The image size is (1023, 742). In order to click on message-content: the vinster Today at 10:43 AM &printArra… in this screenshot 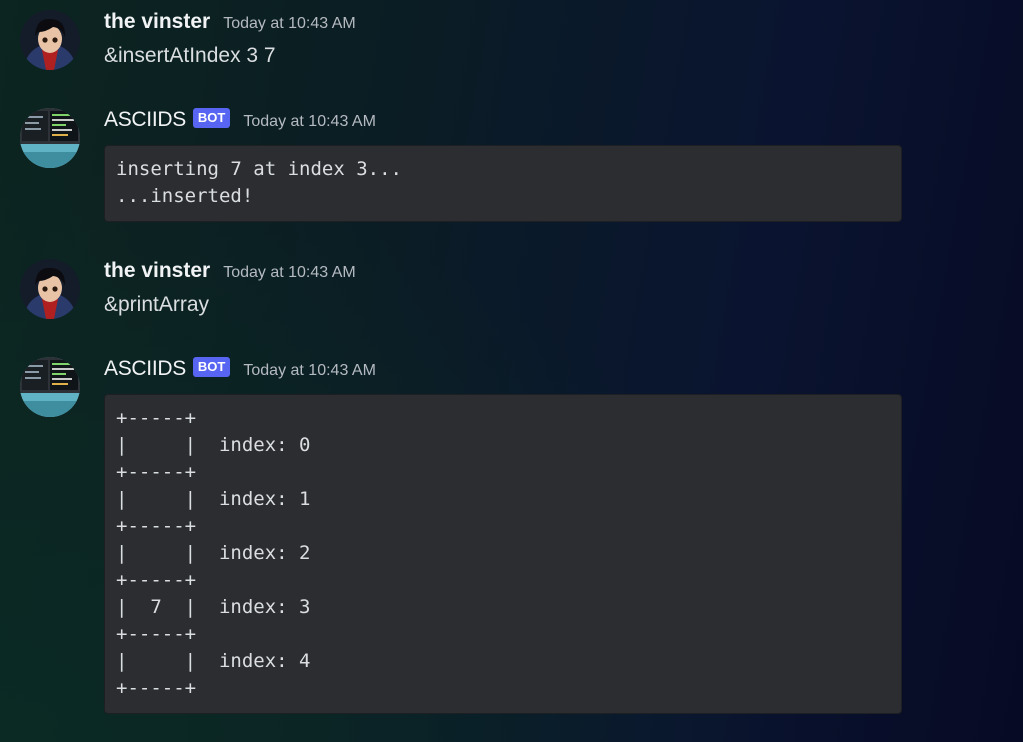, I will do `click(504, 288)`.